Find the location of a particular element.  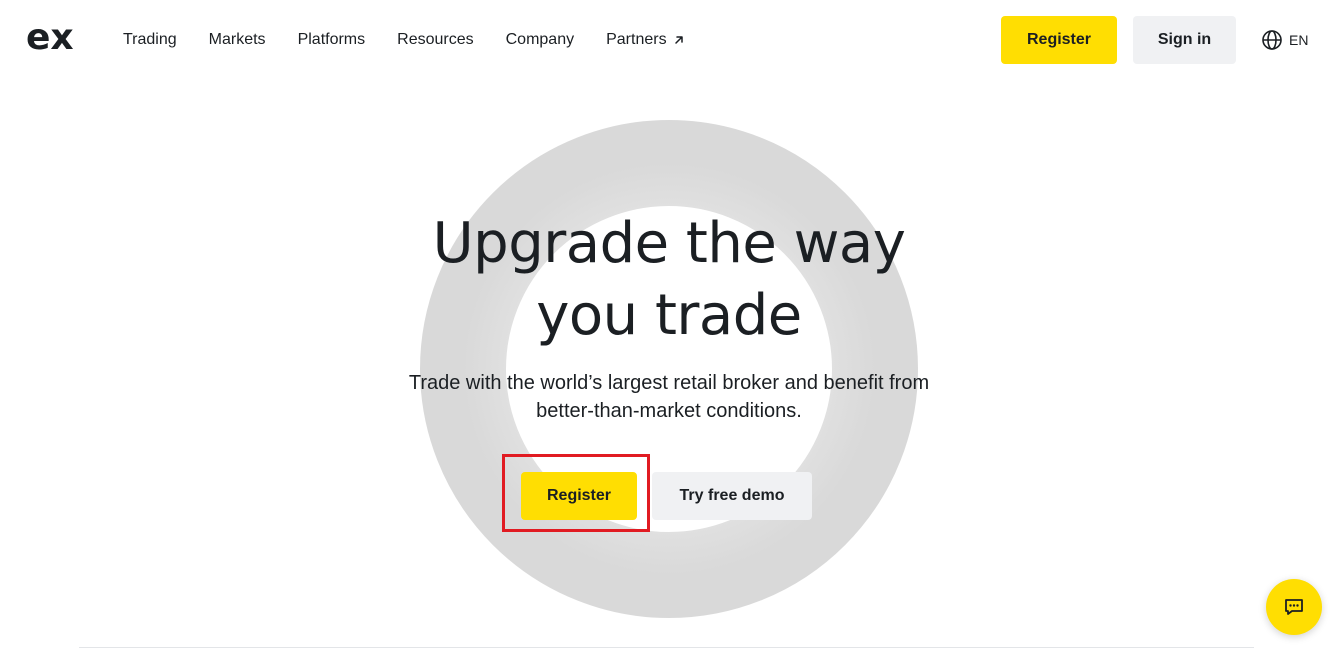

logo-text: ex is located at coordinates (50, 38).